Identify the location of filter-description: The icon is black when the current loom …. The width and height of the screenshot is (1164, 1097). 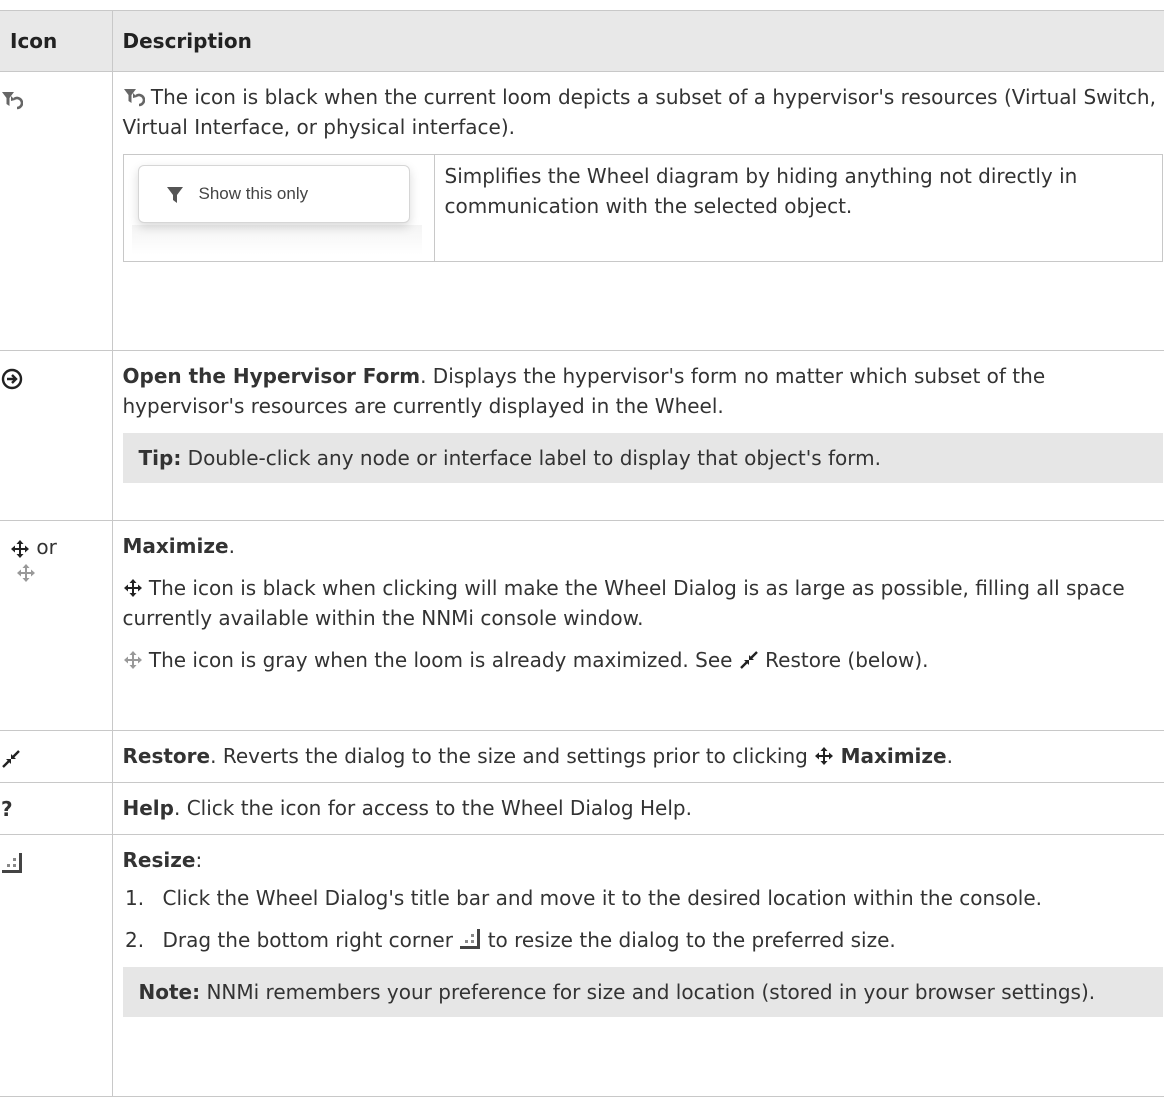
(643, 112).